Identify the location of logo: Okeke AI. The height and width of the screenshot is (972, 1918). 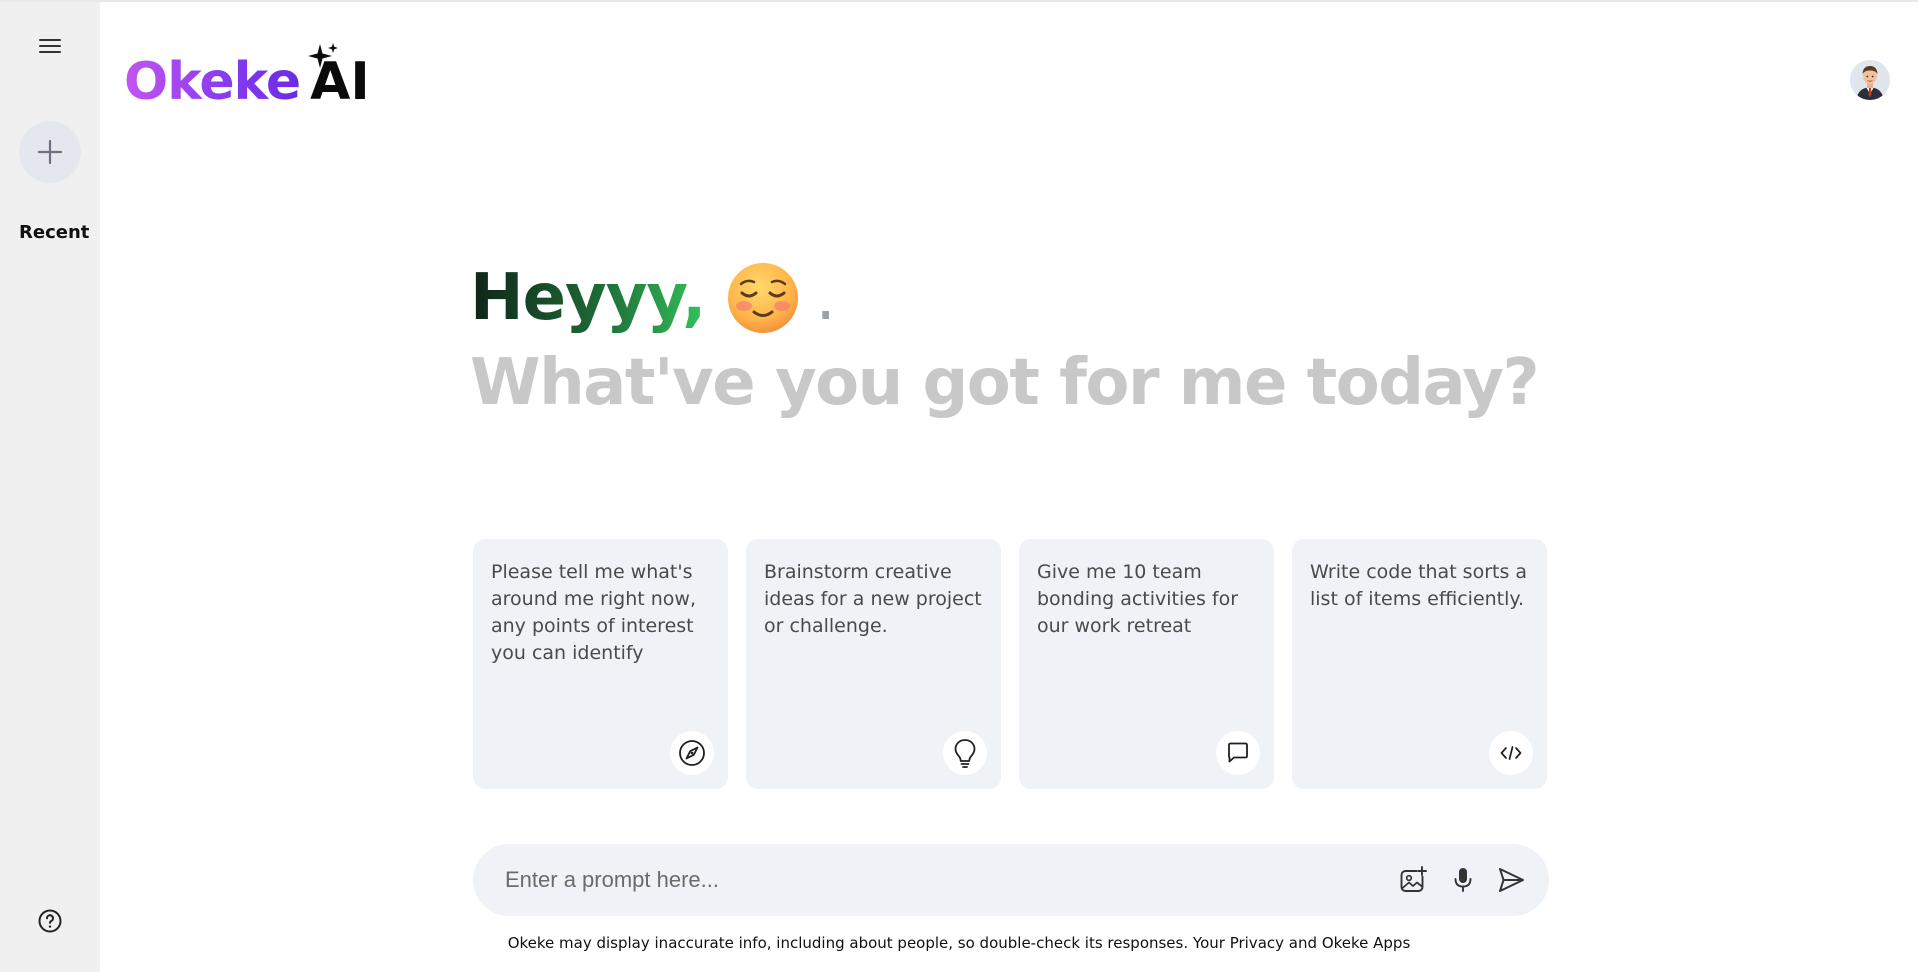
(247, 73).